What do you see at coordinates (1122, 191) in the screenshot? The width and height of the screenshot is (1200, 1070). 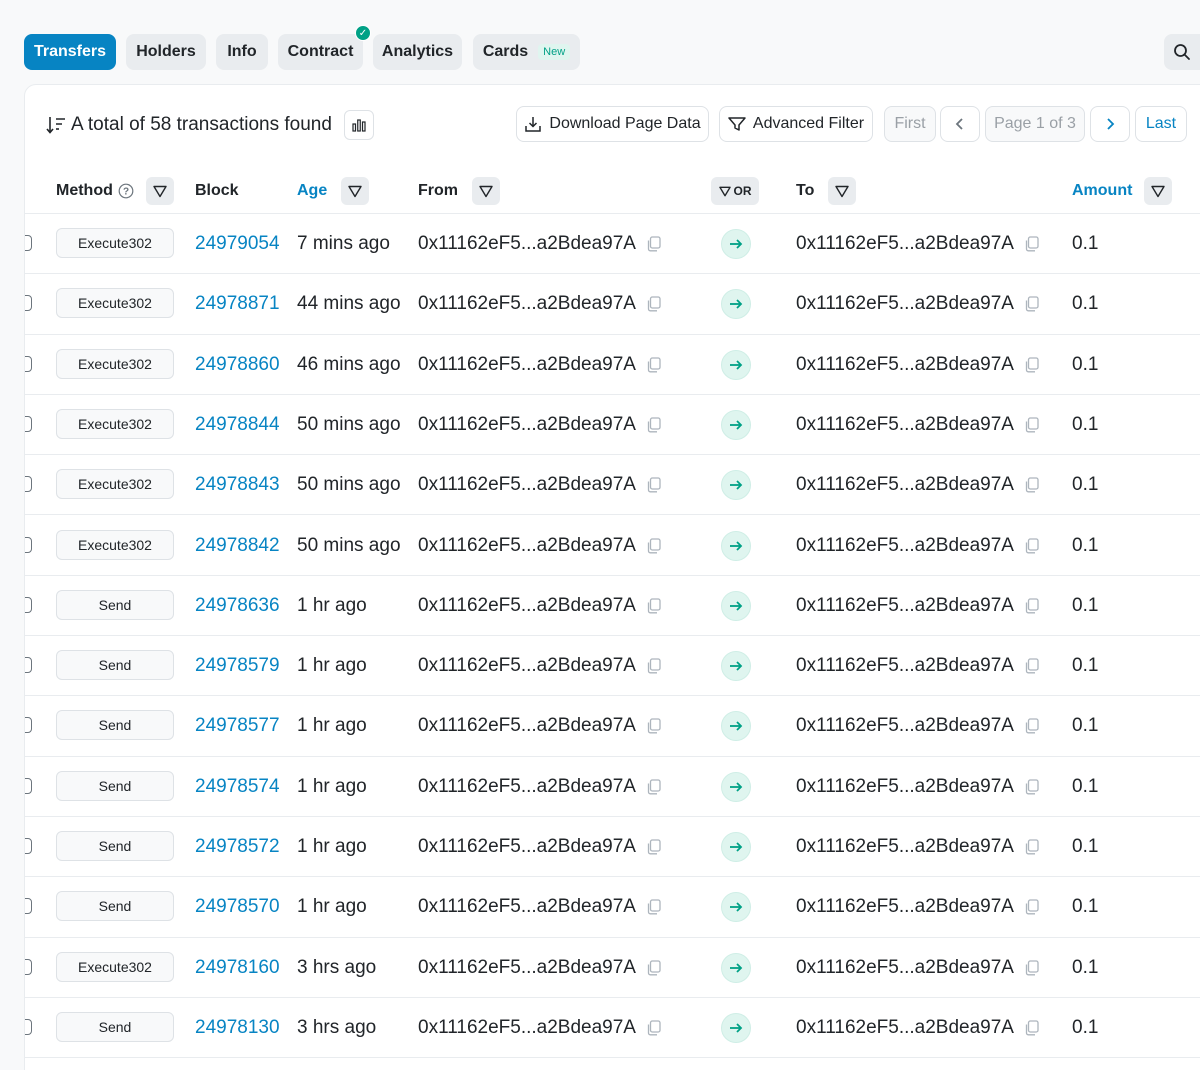 I see `column-amount: Amount` at bounding box center [1122, 191].